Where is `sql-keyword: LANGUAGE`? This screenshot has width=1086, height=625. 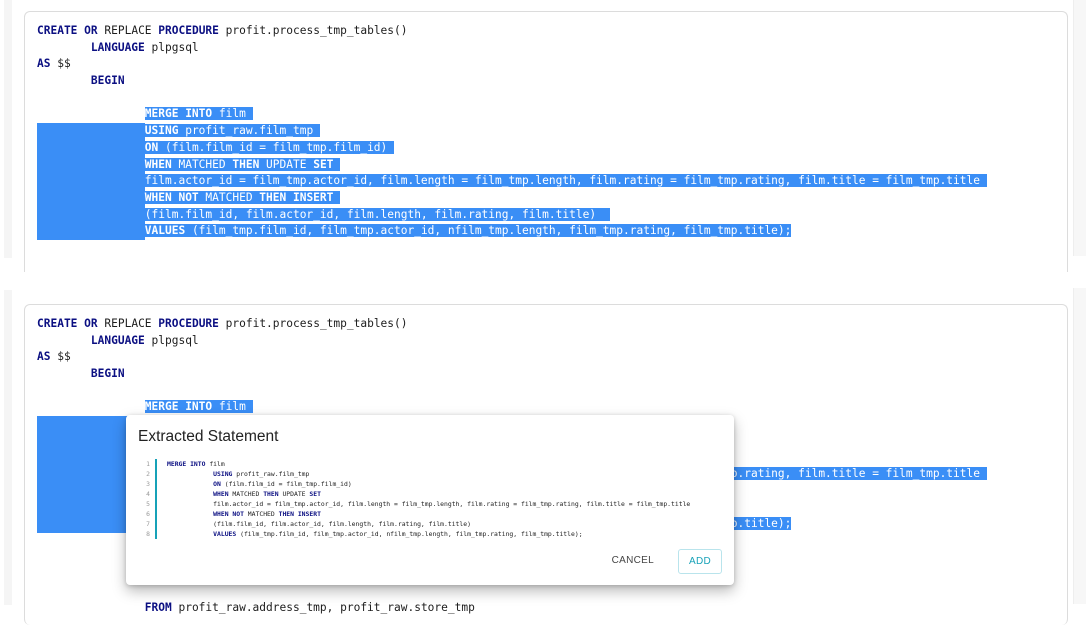 sql-keyword: LANGUAGE is located at coordinates (117, 340).